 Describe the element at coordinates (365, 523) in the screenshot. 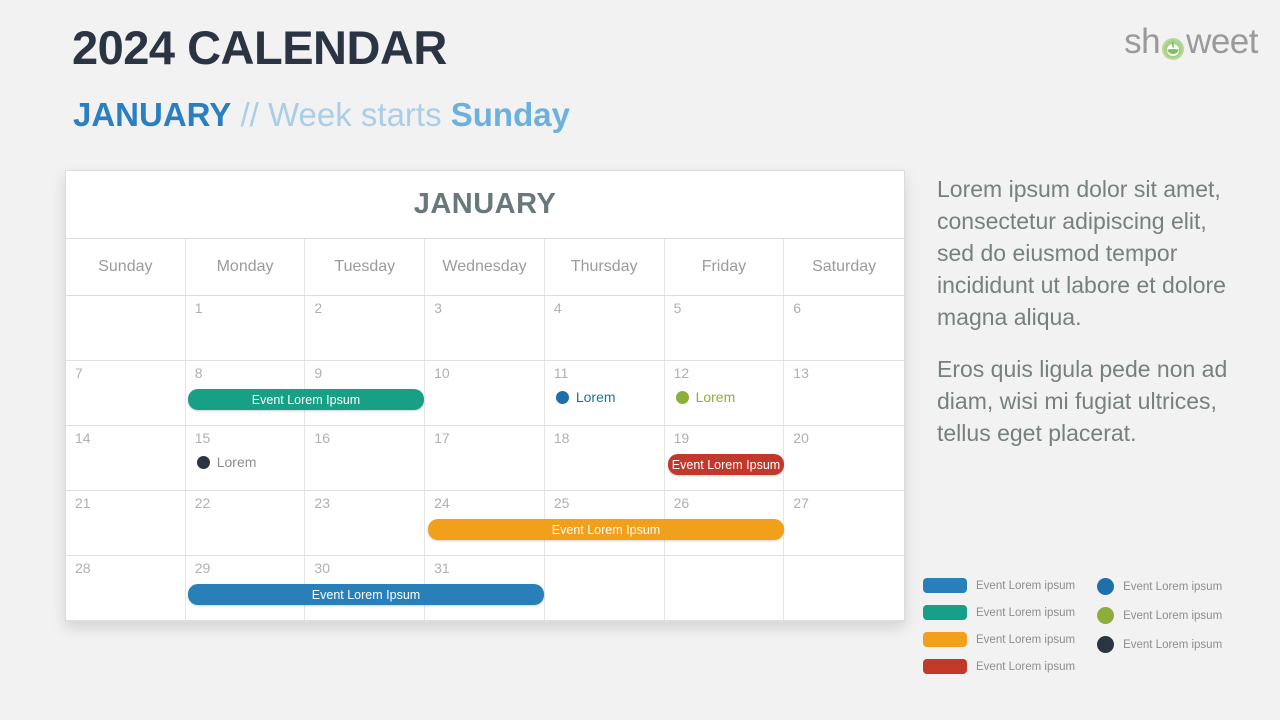

I see `calendar-day-cell-23: 23` at that location.